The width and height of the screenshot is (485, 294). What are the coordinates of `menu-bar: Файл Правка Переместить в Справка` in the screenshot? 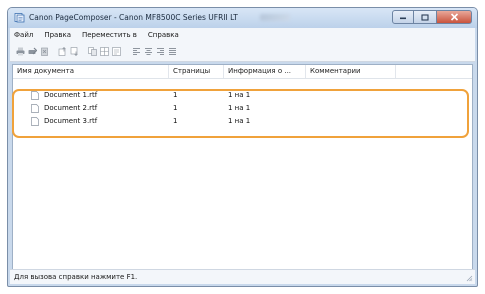 It's located at (242, 35).